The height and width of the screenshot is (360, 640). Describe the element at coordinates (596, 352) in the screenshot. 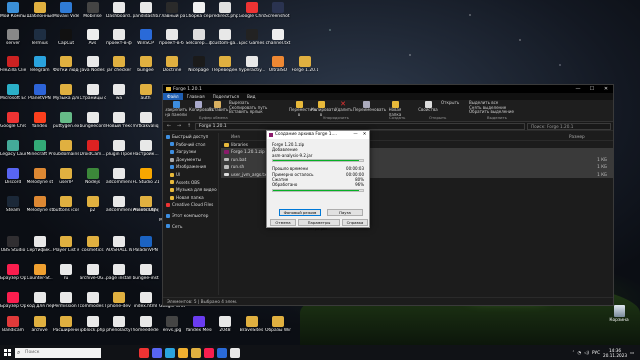

I see `language-indicator: РУС` at that location.